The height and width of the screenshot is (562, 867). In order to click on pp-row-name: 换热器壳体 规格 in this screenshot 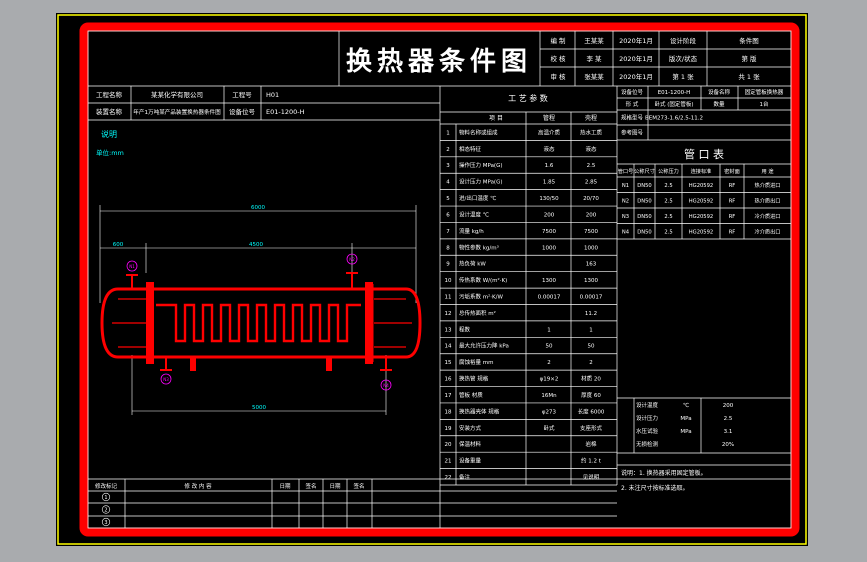, I will do `click(479, 411)`.